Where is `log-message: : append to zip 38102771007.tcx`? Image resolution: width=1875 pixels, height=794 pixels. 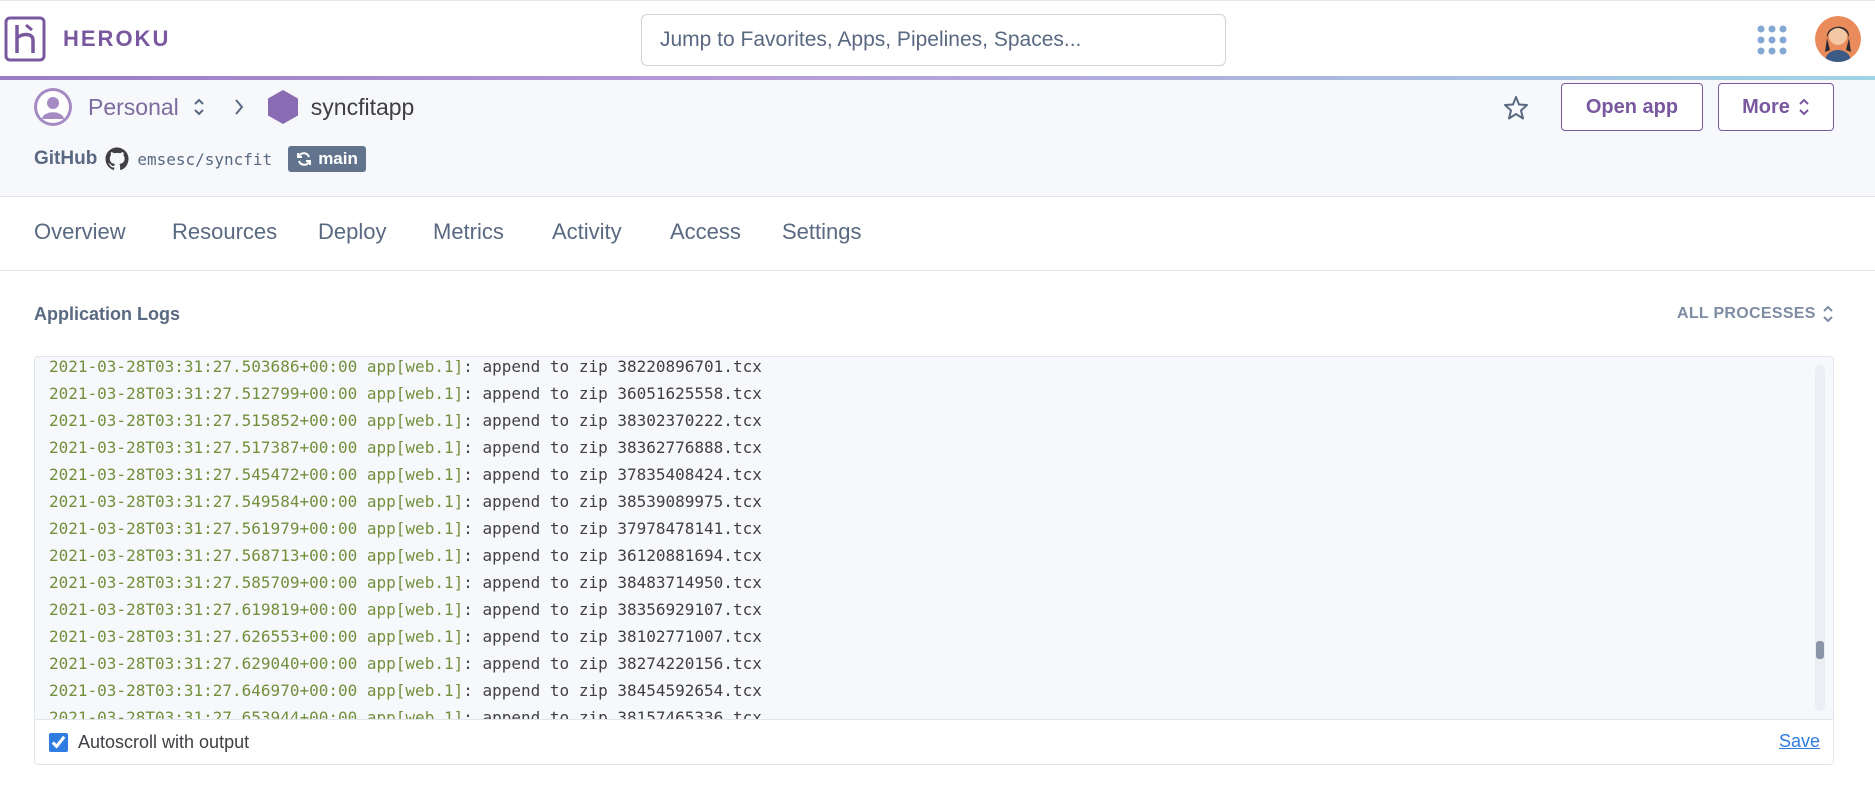 log-message: : append to zip 38102771007.tcx is located at coordinates (612, 636).